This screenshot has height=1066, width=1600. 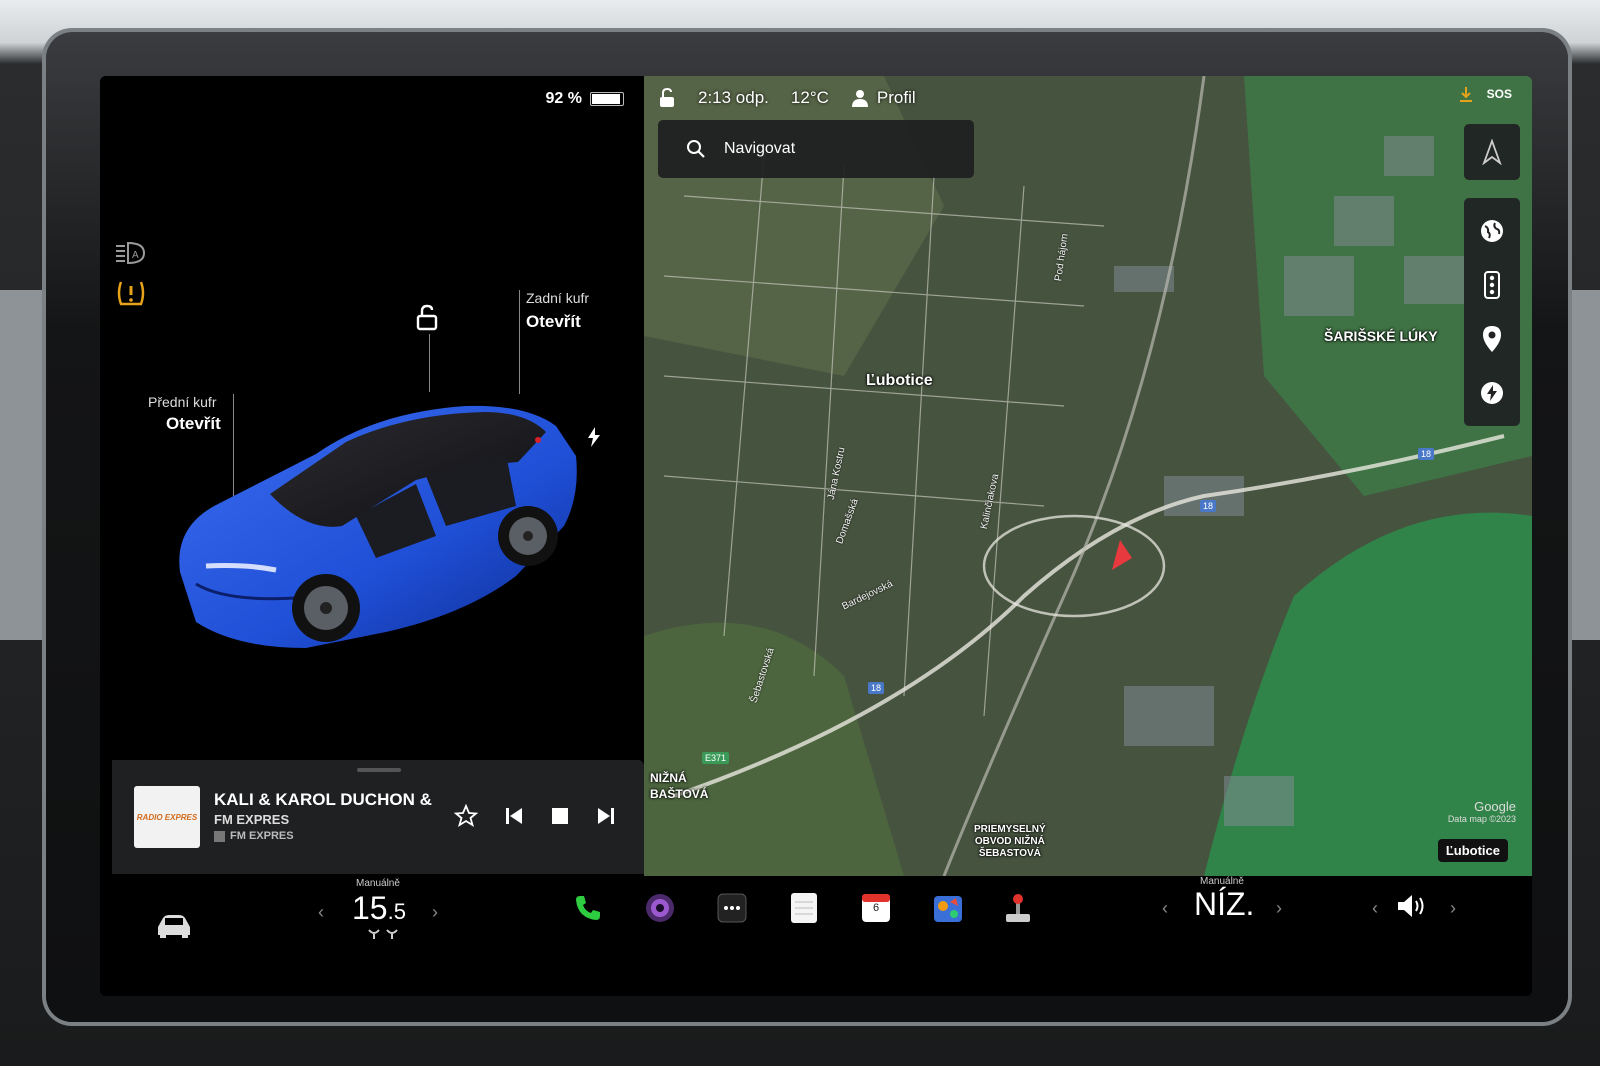 I want to click on station-name: FM EXPRES, so click(x=252, y=819).